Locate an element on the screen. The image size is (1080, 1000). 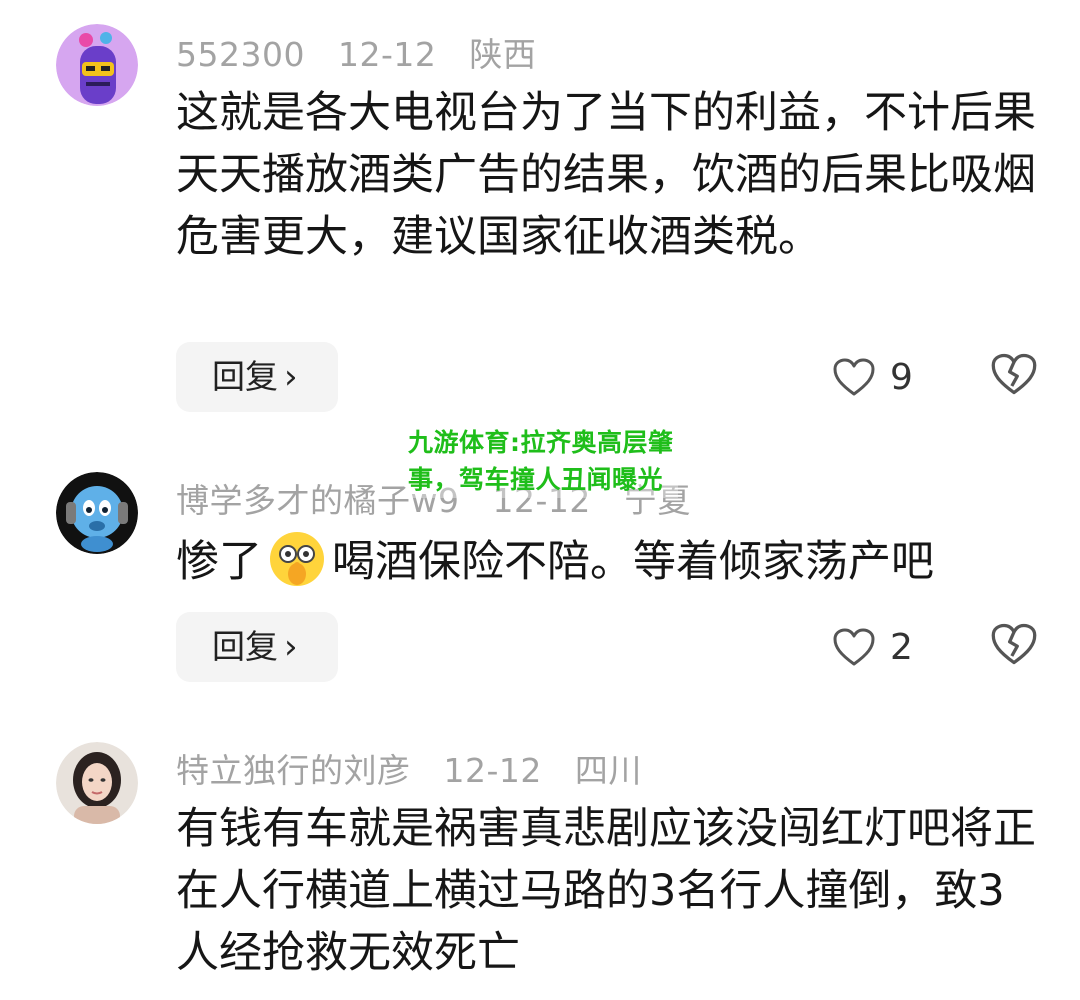
comment-text: 惨了 喝酒保险不陪。等着倾家荡产吧 is located at coordinates (606, 561).